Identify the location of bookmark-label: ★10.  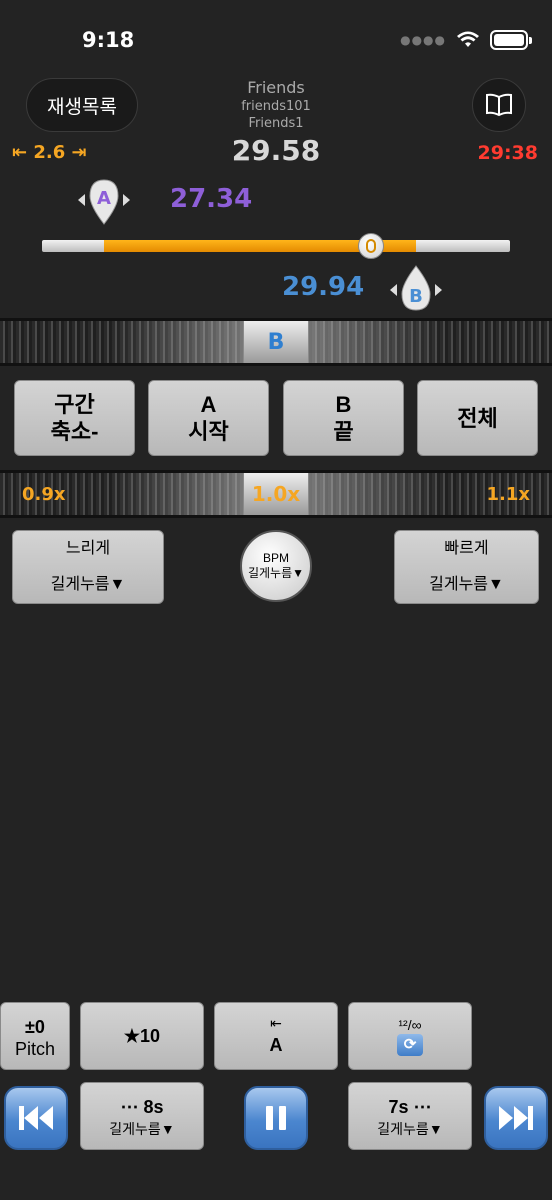
(142, 1036).